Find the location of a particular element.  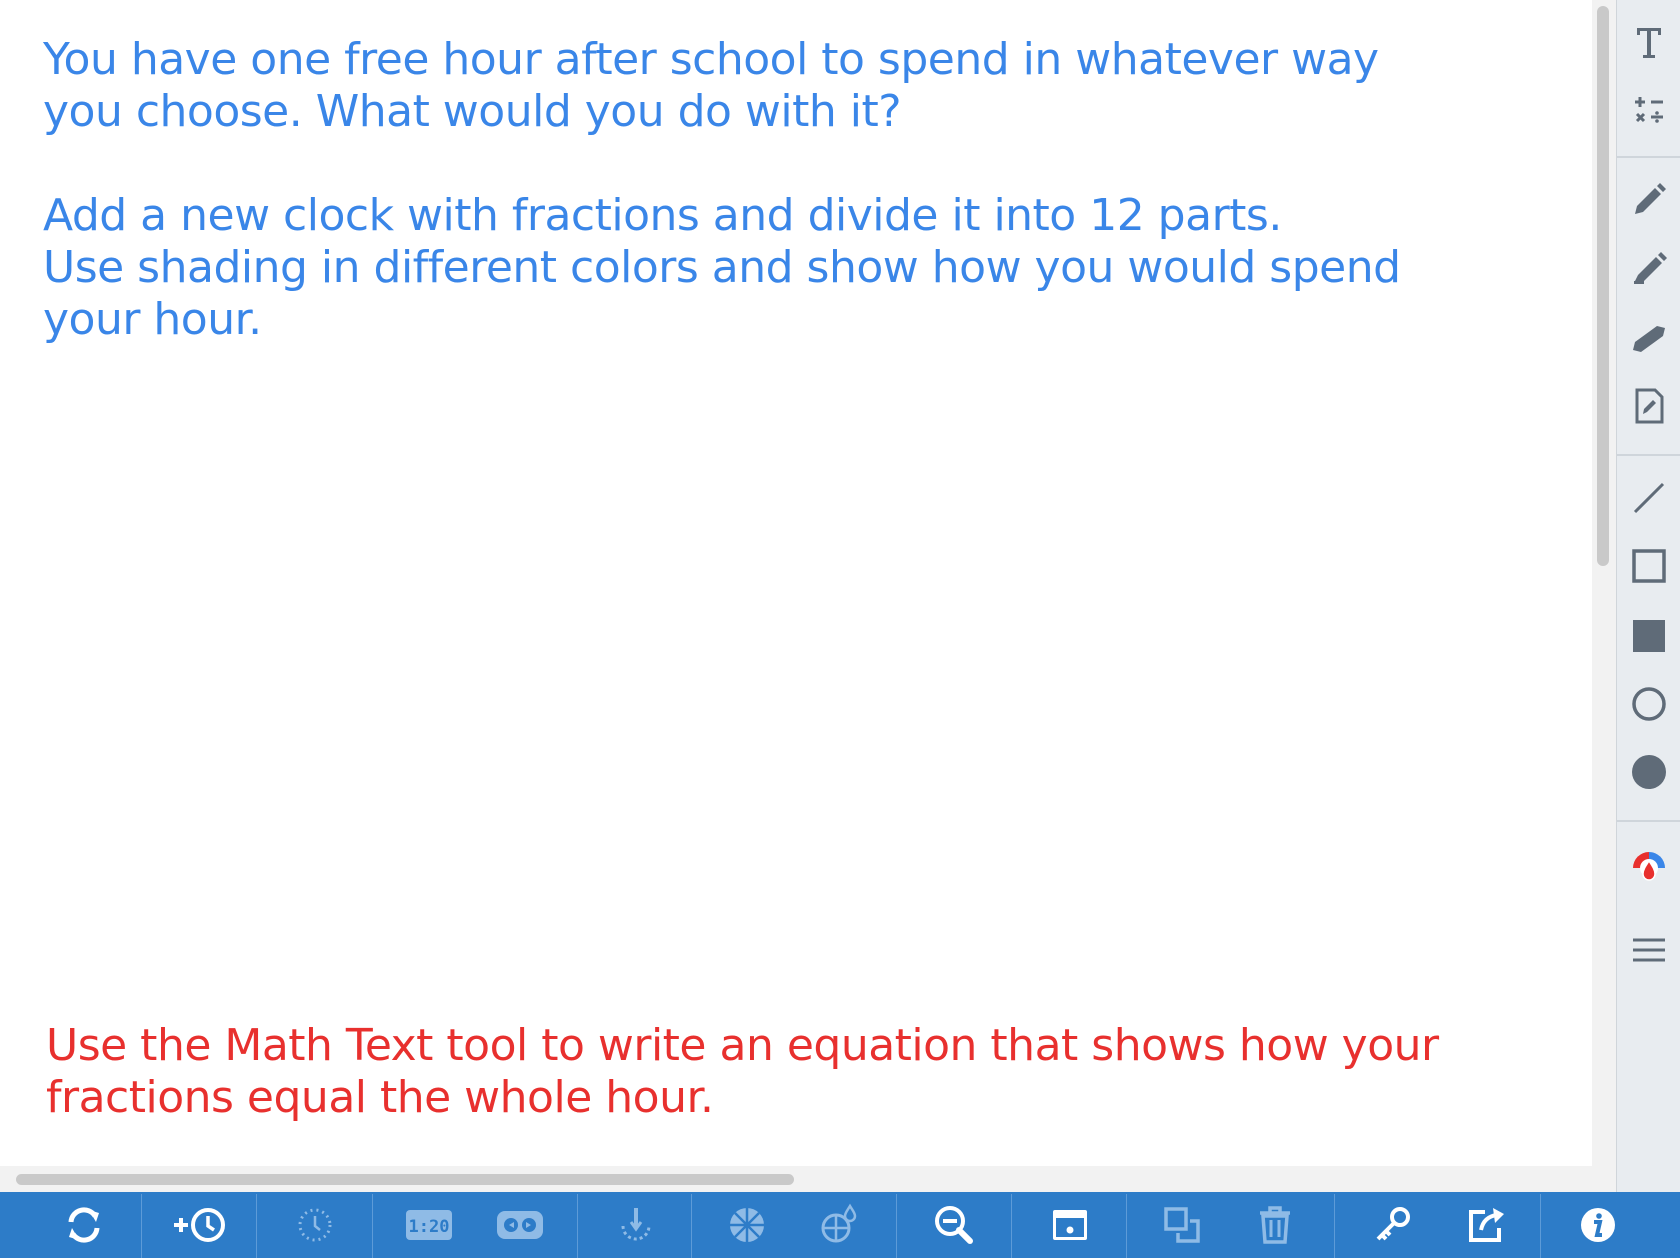

filled-rectangle-icon is located at coordinates (1649, 636).